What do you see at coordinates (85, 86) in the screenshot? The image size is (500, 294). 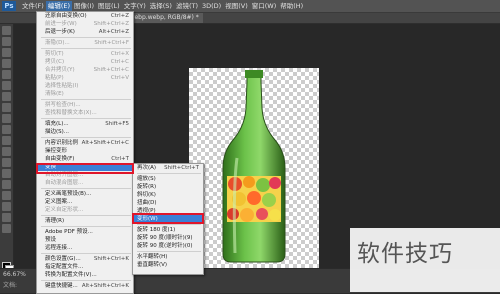 I see `menu-item: 选择性粘贴(I)` at bounding box center [85, 86].